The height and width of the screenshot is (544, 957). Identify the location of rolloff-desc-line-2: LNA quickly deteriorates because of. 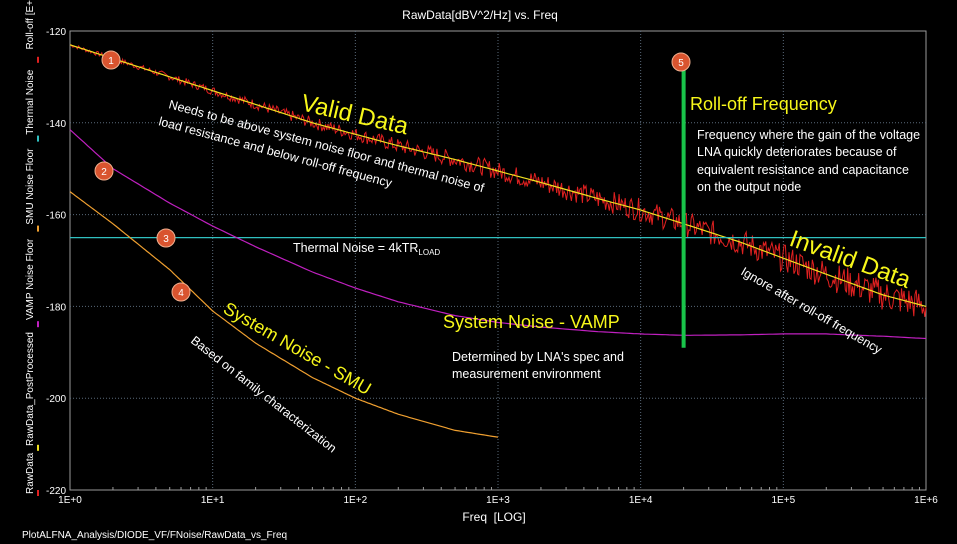
(797, 152).